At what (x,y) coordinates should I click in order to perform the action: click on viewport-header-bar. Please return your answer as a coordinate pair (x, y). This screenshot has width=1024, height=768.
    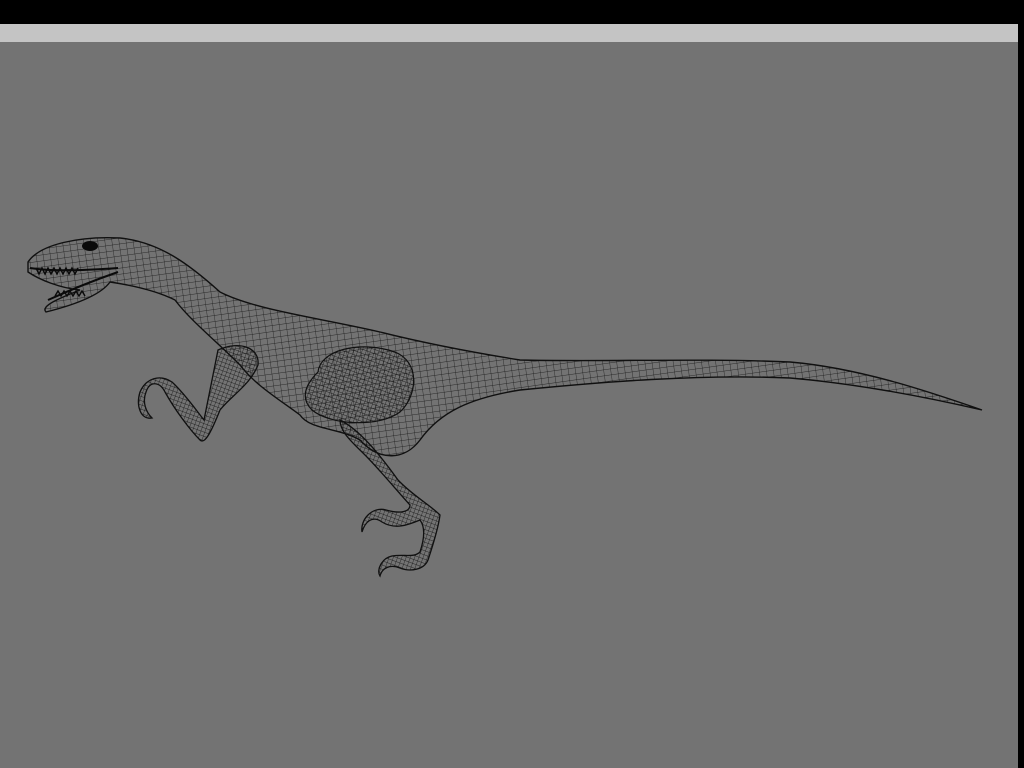
    Looking at the image, I should click on (509, 33).